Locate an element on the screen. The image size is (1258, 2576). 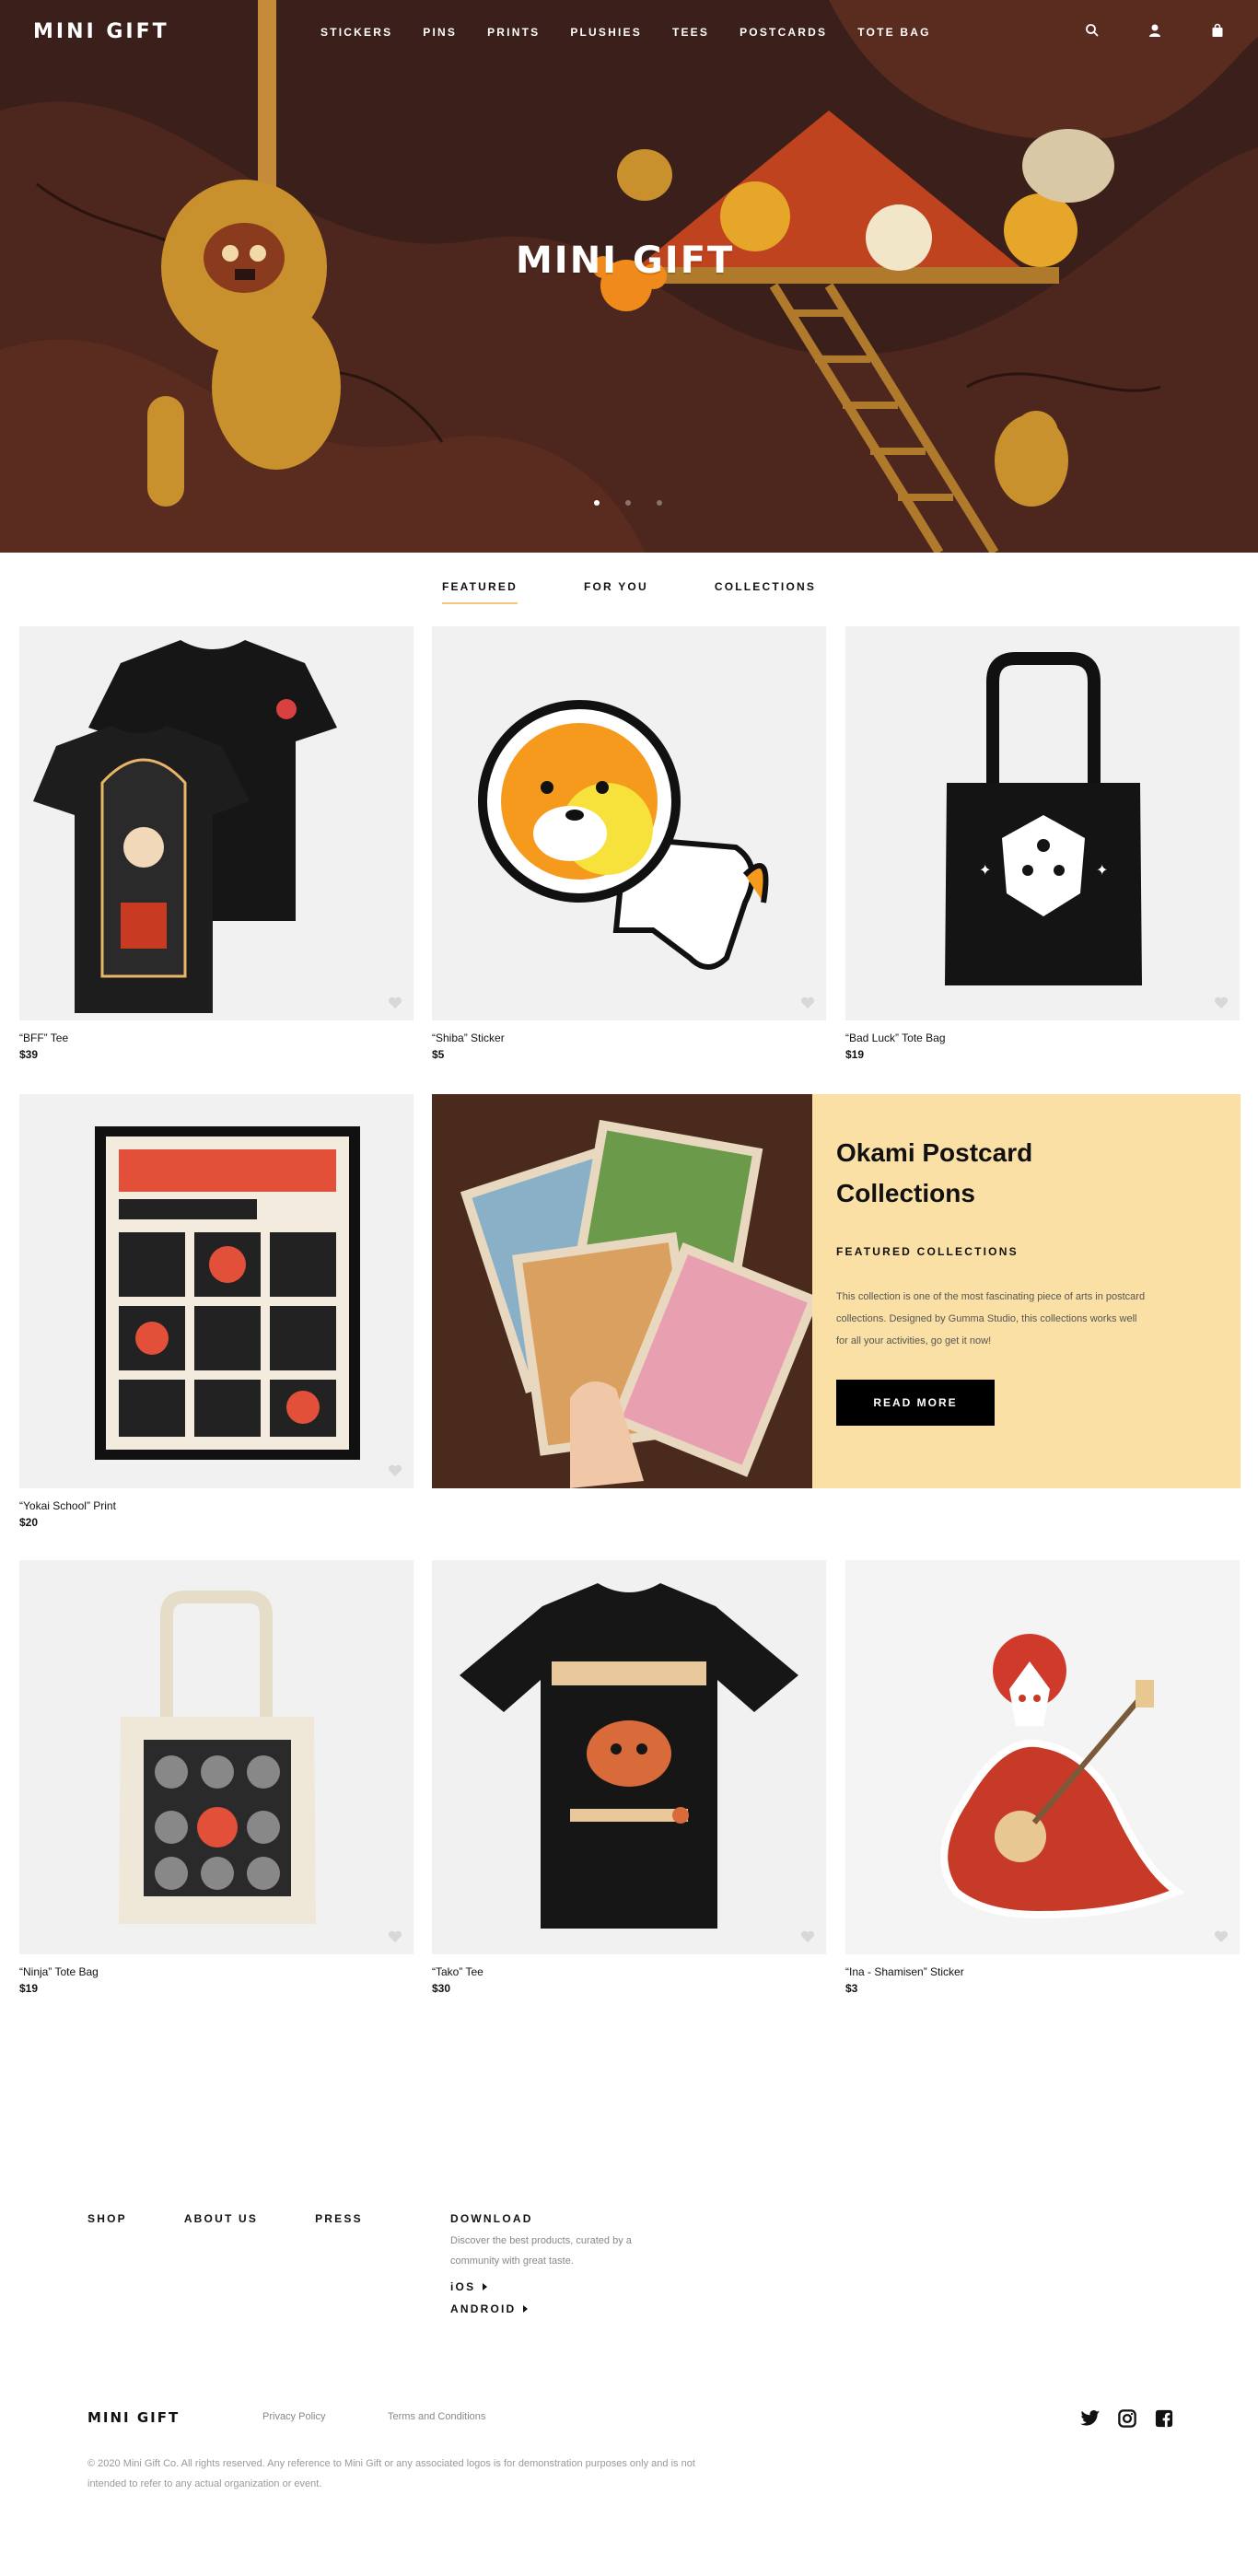
android-label: ANDROID is located at coordinates (483, 2308).